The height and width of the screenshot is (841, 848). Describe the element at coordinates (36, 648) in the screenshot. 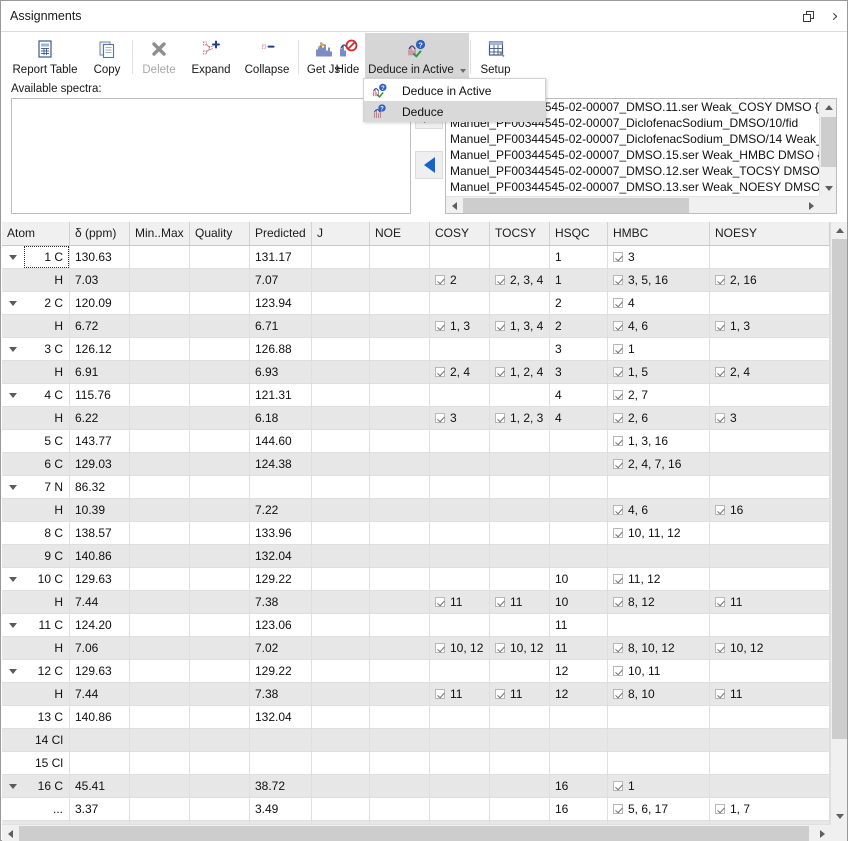

I see `atom-cell: H` at that location.